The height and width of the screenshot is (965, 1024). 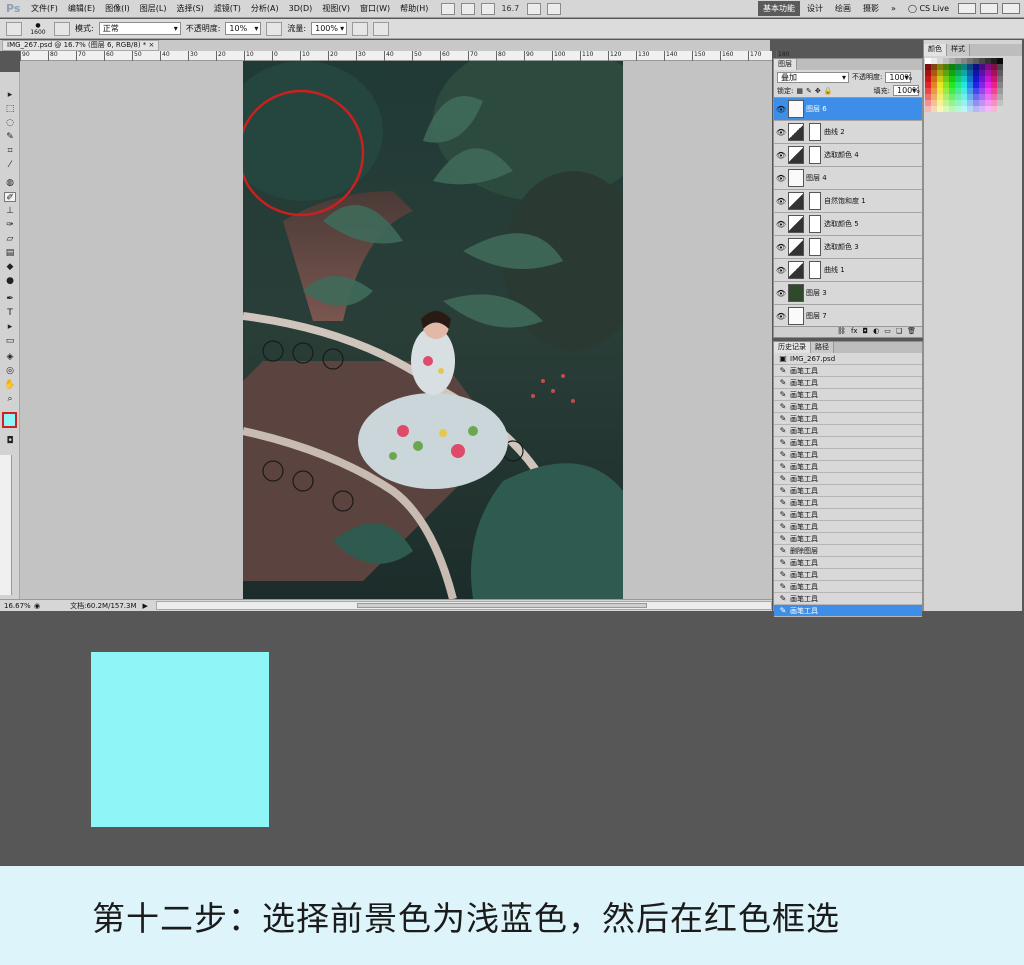 I want to click on tab-paths: 路径, so click(x=822, y=347).